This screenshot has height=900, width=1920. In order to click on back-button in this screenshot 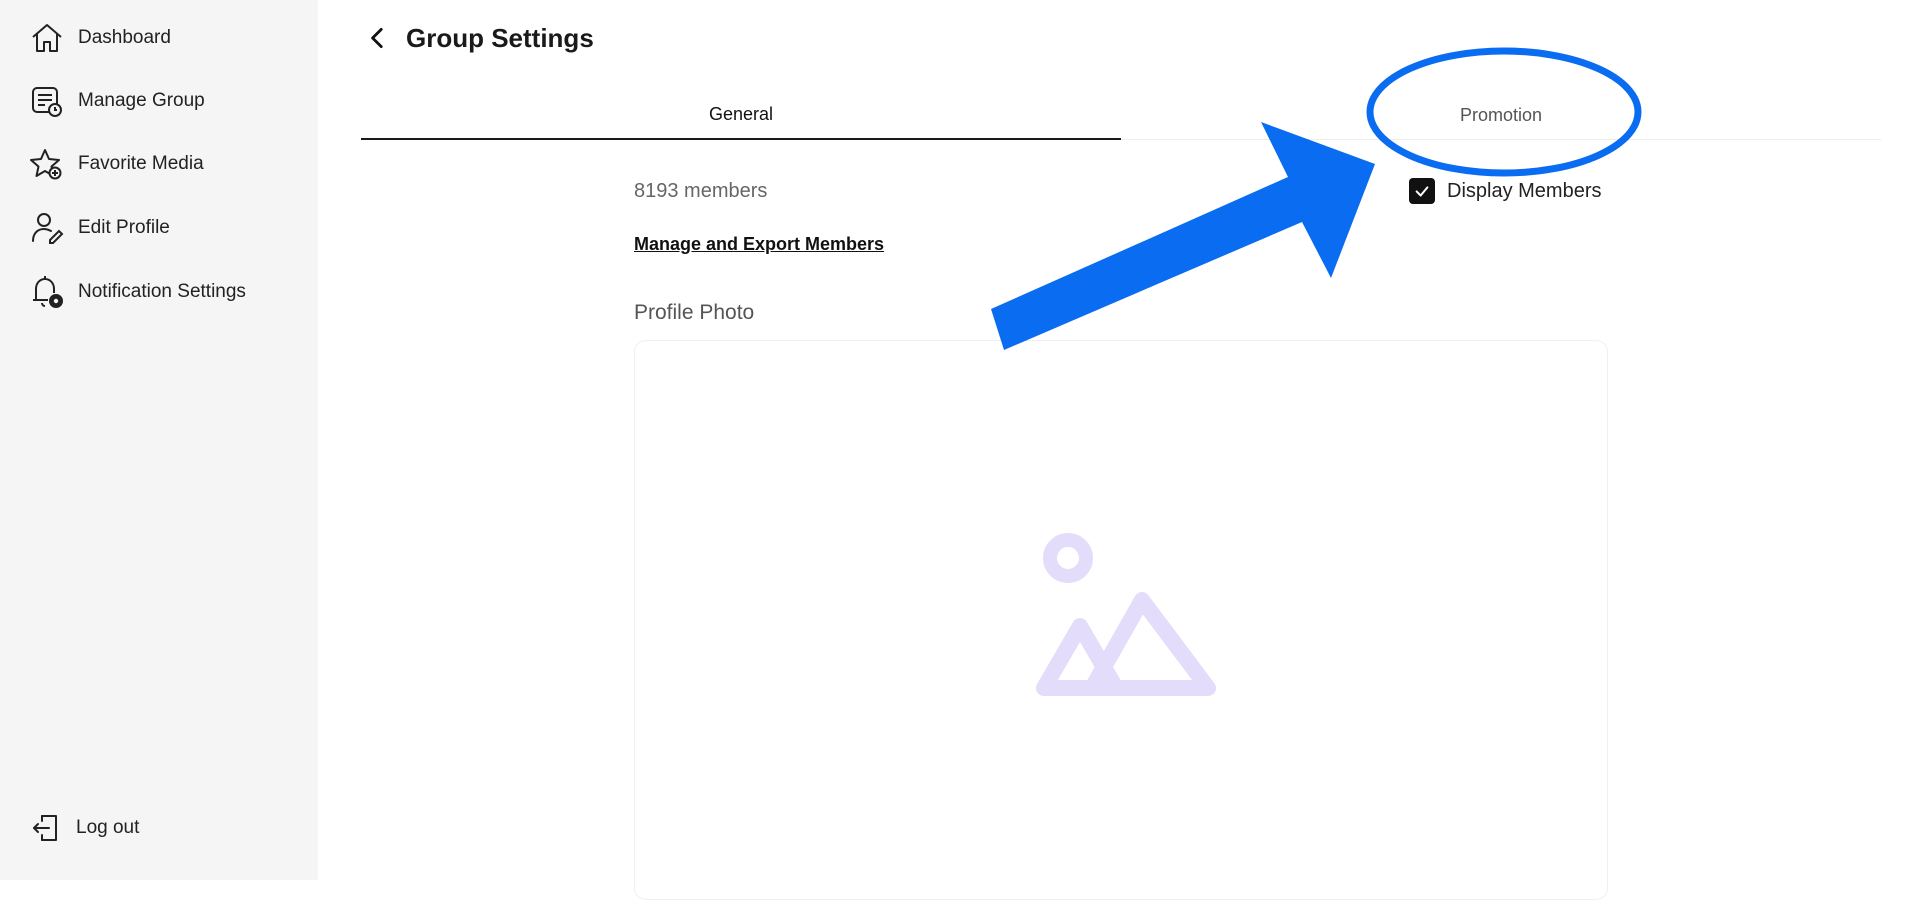, I will do `click(378, 38)`.